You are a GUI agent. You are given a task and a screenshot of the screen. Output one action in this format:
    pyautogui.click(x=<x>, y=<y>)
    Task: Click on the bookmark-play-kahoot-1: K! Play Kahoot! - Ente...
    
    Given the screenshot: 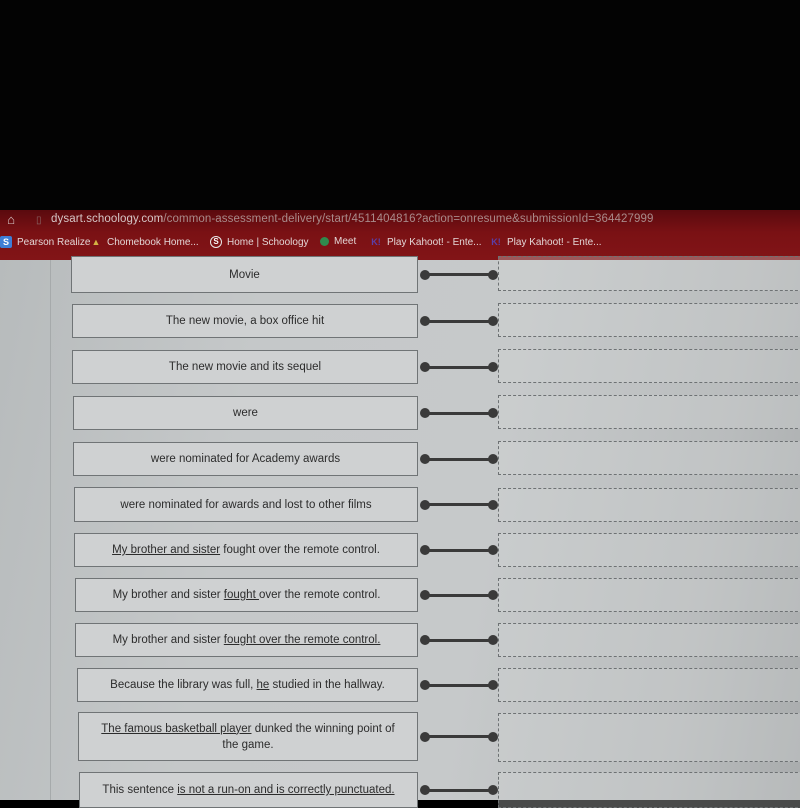 What is the action you would take?
    pyautogui.click(x=426, y=242)
    